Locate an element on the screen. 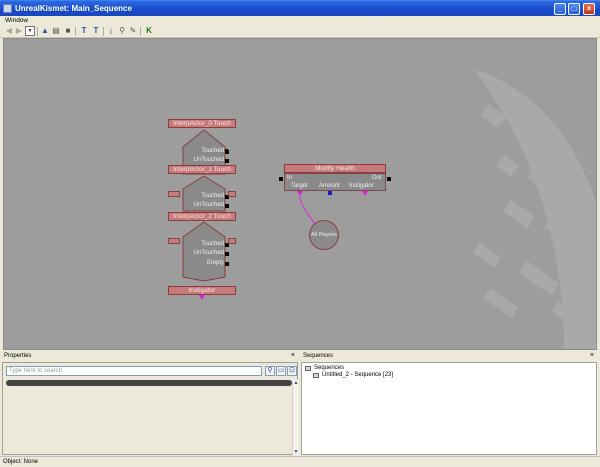 The width and height of the screenshot is (600, 467). status-bar: Object: None is located at coordinates (300, 461).